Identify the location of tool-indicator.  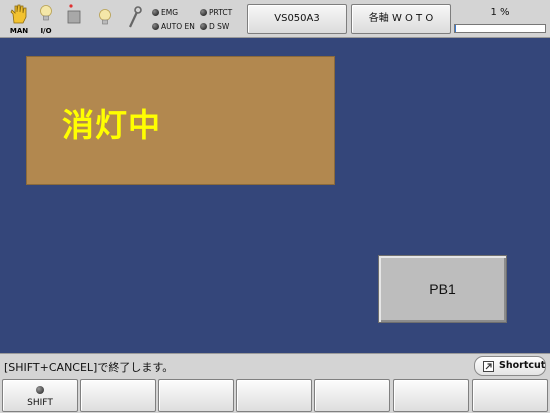
(134, 19).